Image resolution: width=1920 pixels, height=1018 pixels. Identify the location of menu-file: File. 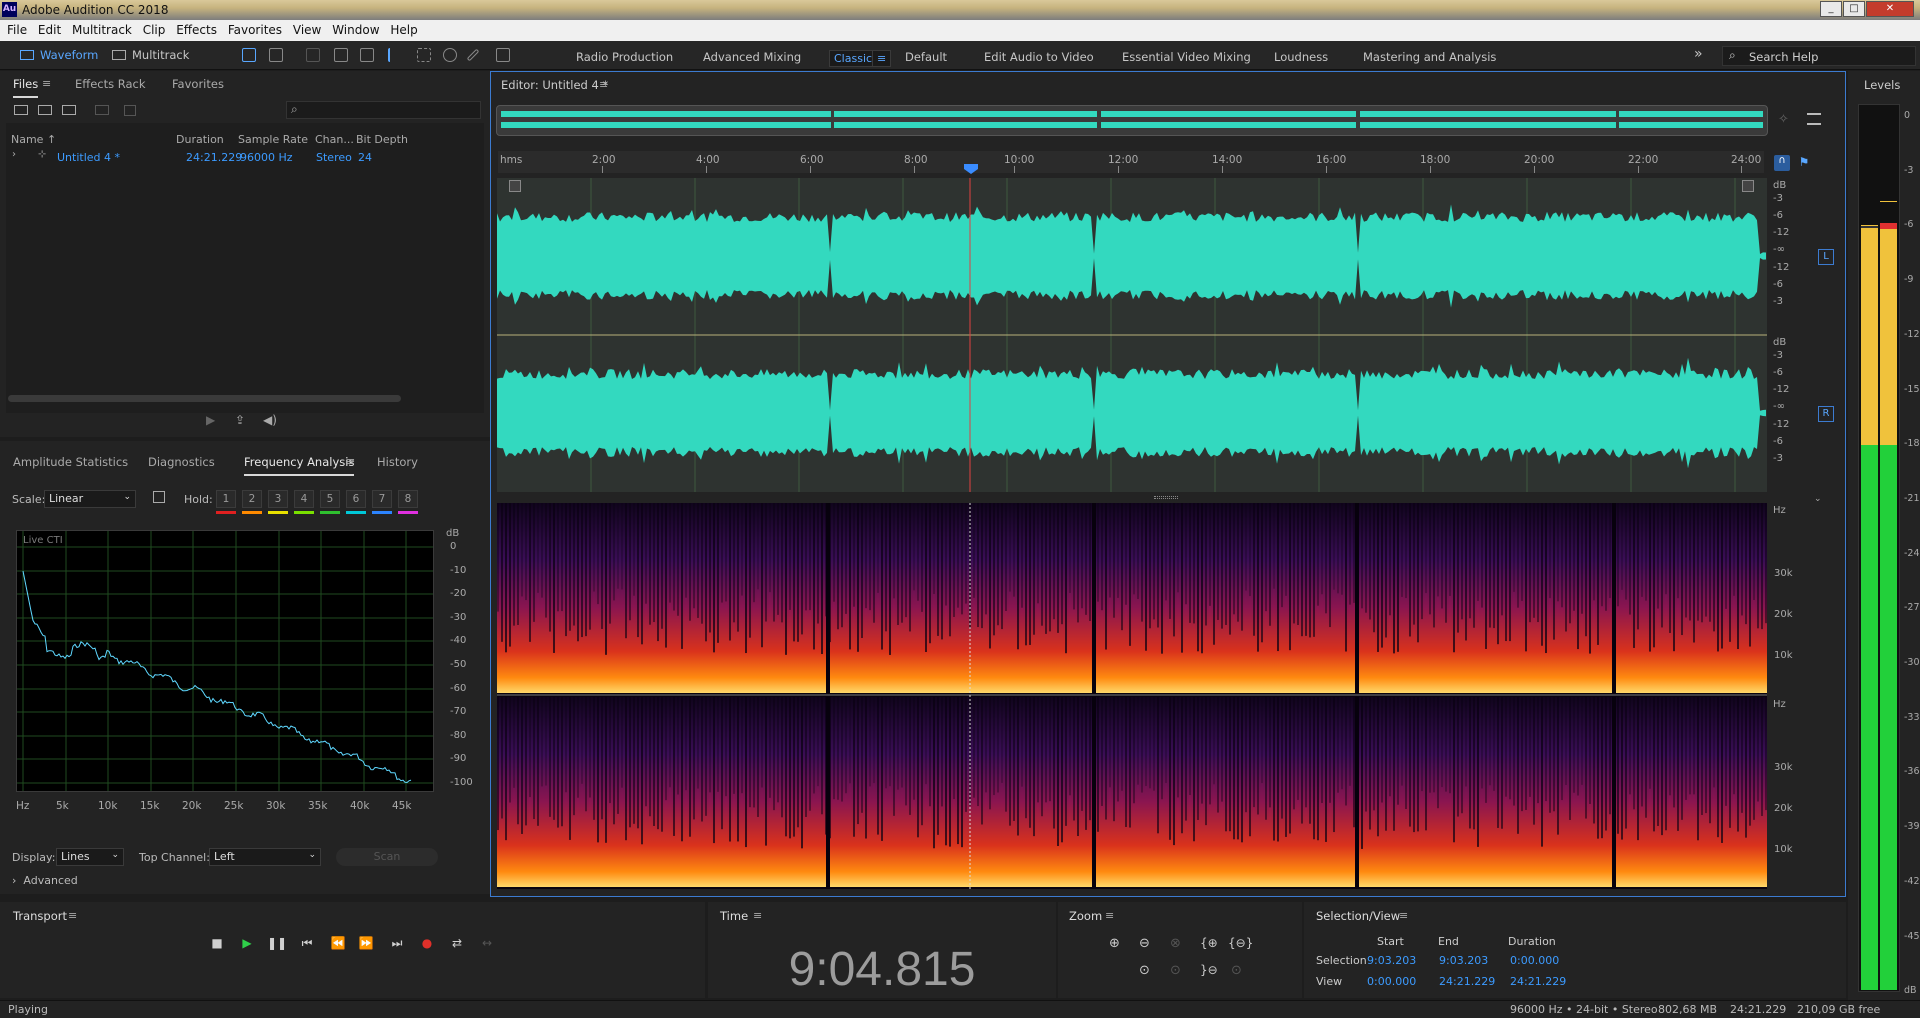
(13, 28).